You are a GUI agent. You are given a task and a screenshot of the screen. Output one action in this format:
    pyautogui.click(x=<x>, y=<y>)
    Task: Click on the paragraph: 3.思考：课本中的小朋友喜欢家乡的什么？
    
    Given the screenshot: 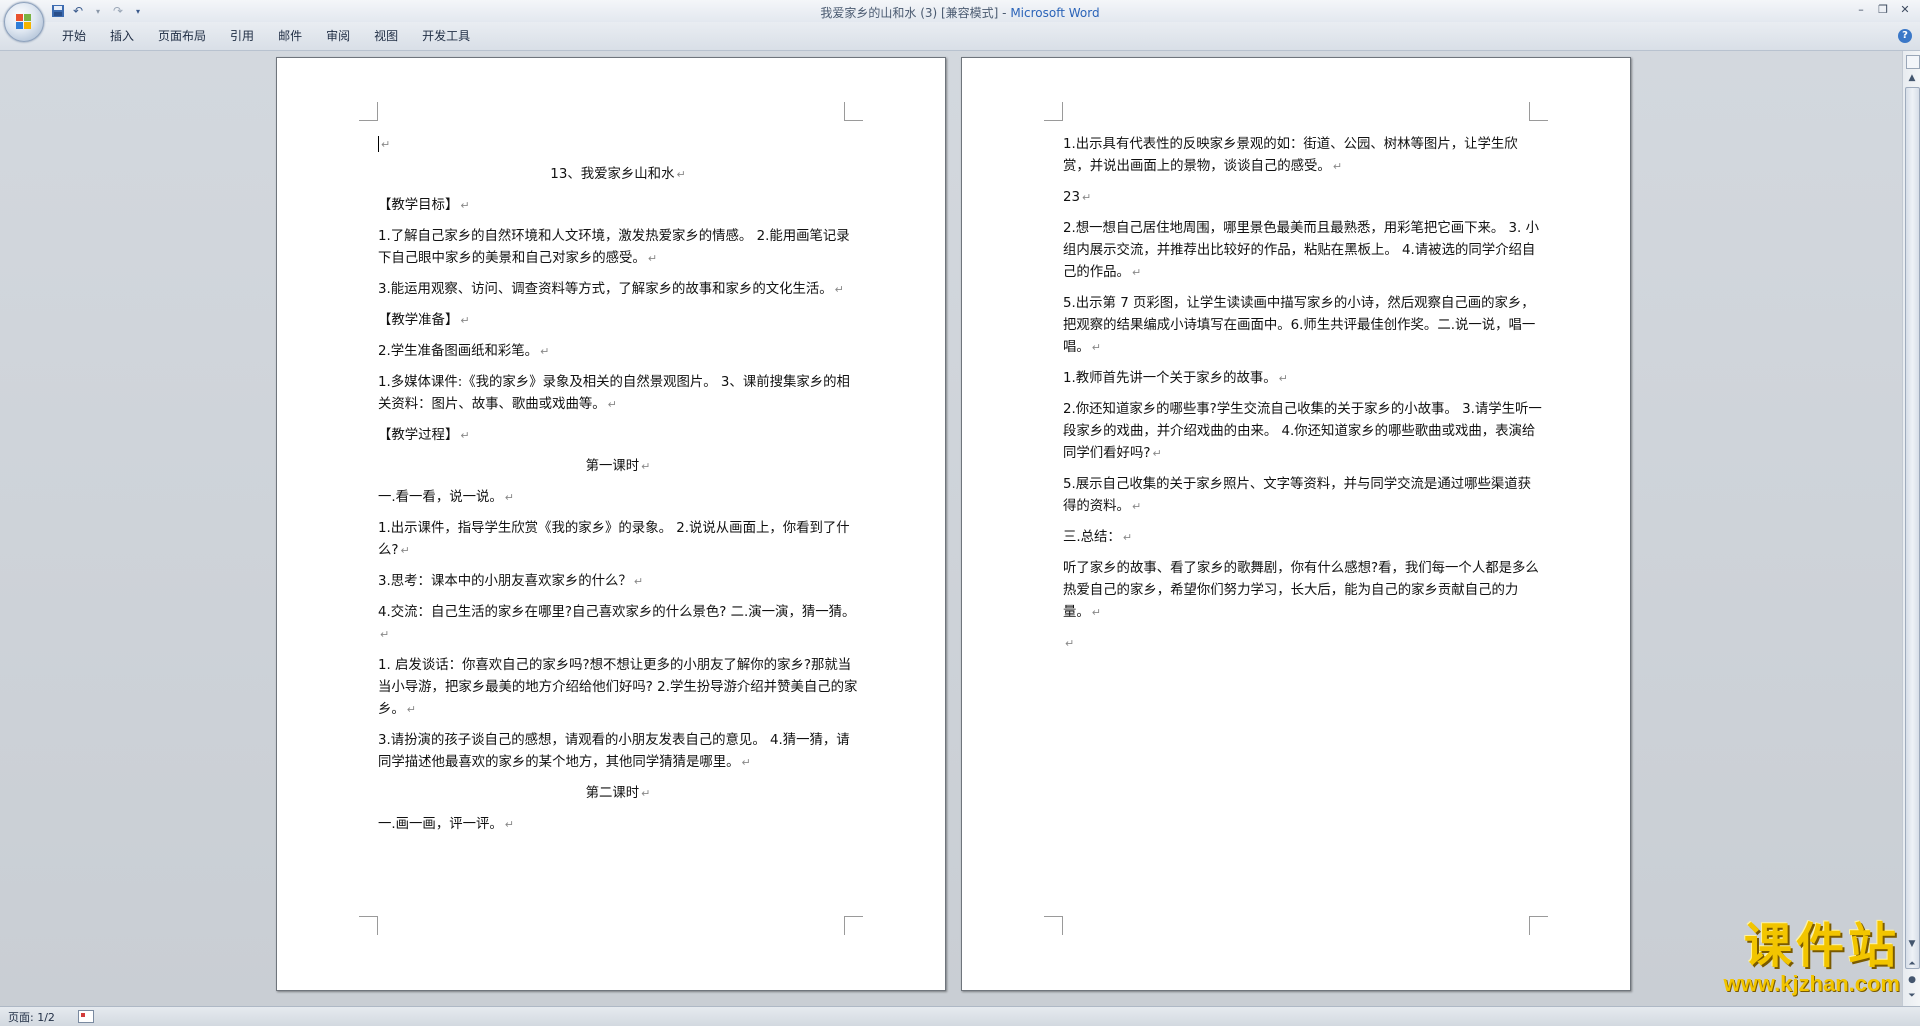 What is the action you would take?
    pyautogui.click(x=505, y=581)
    